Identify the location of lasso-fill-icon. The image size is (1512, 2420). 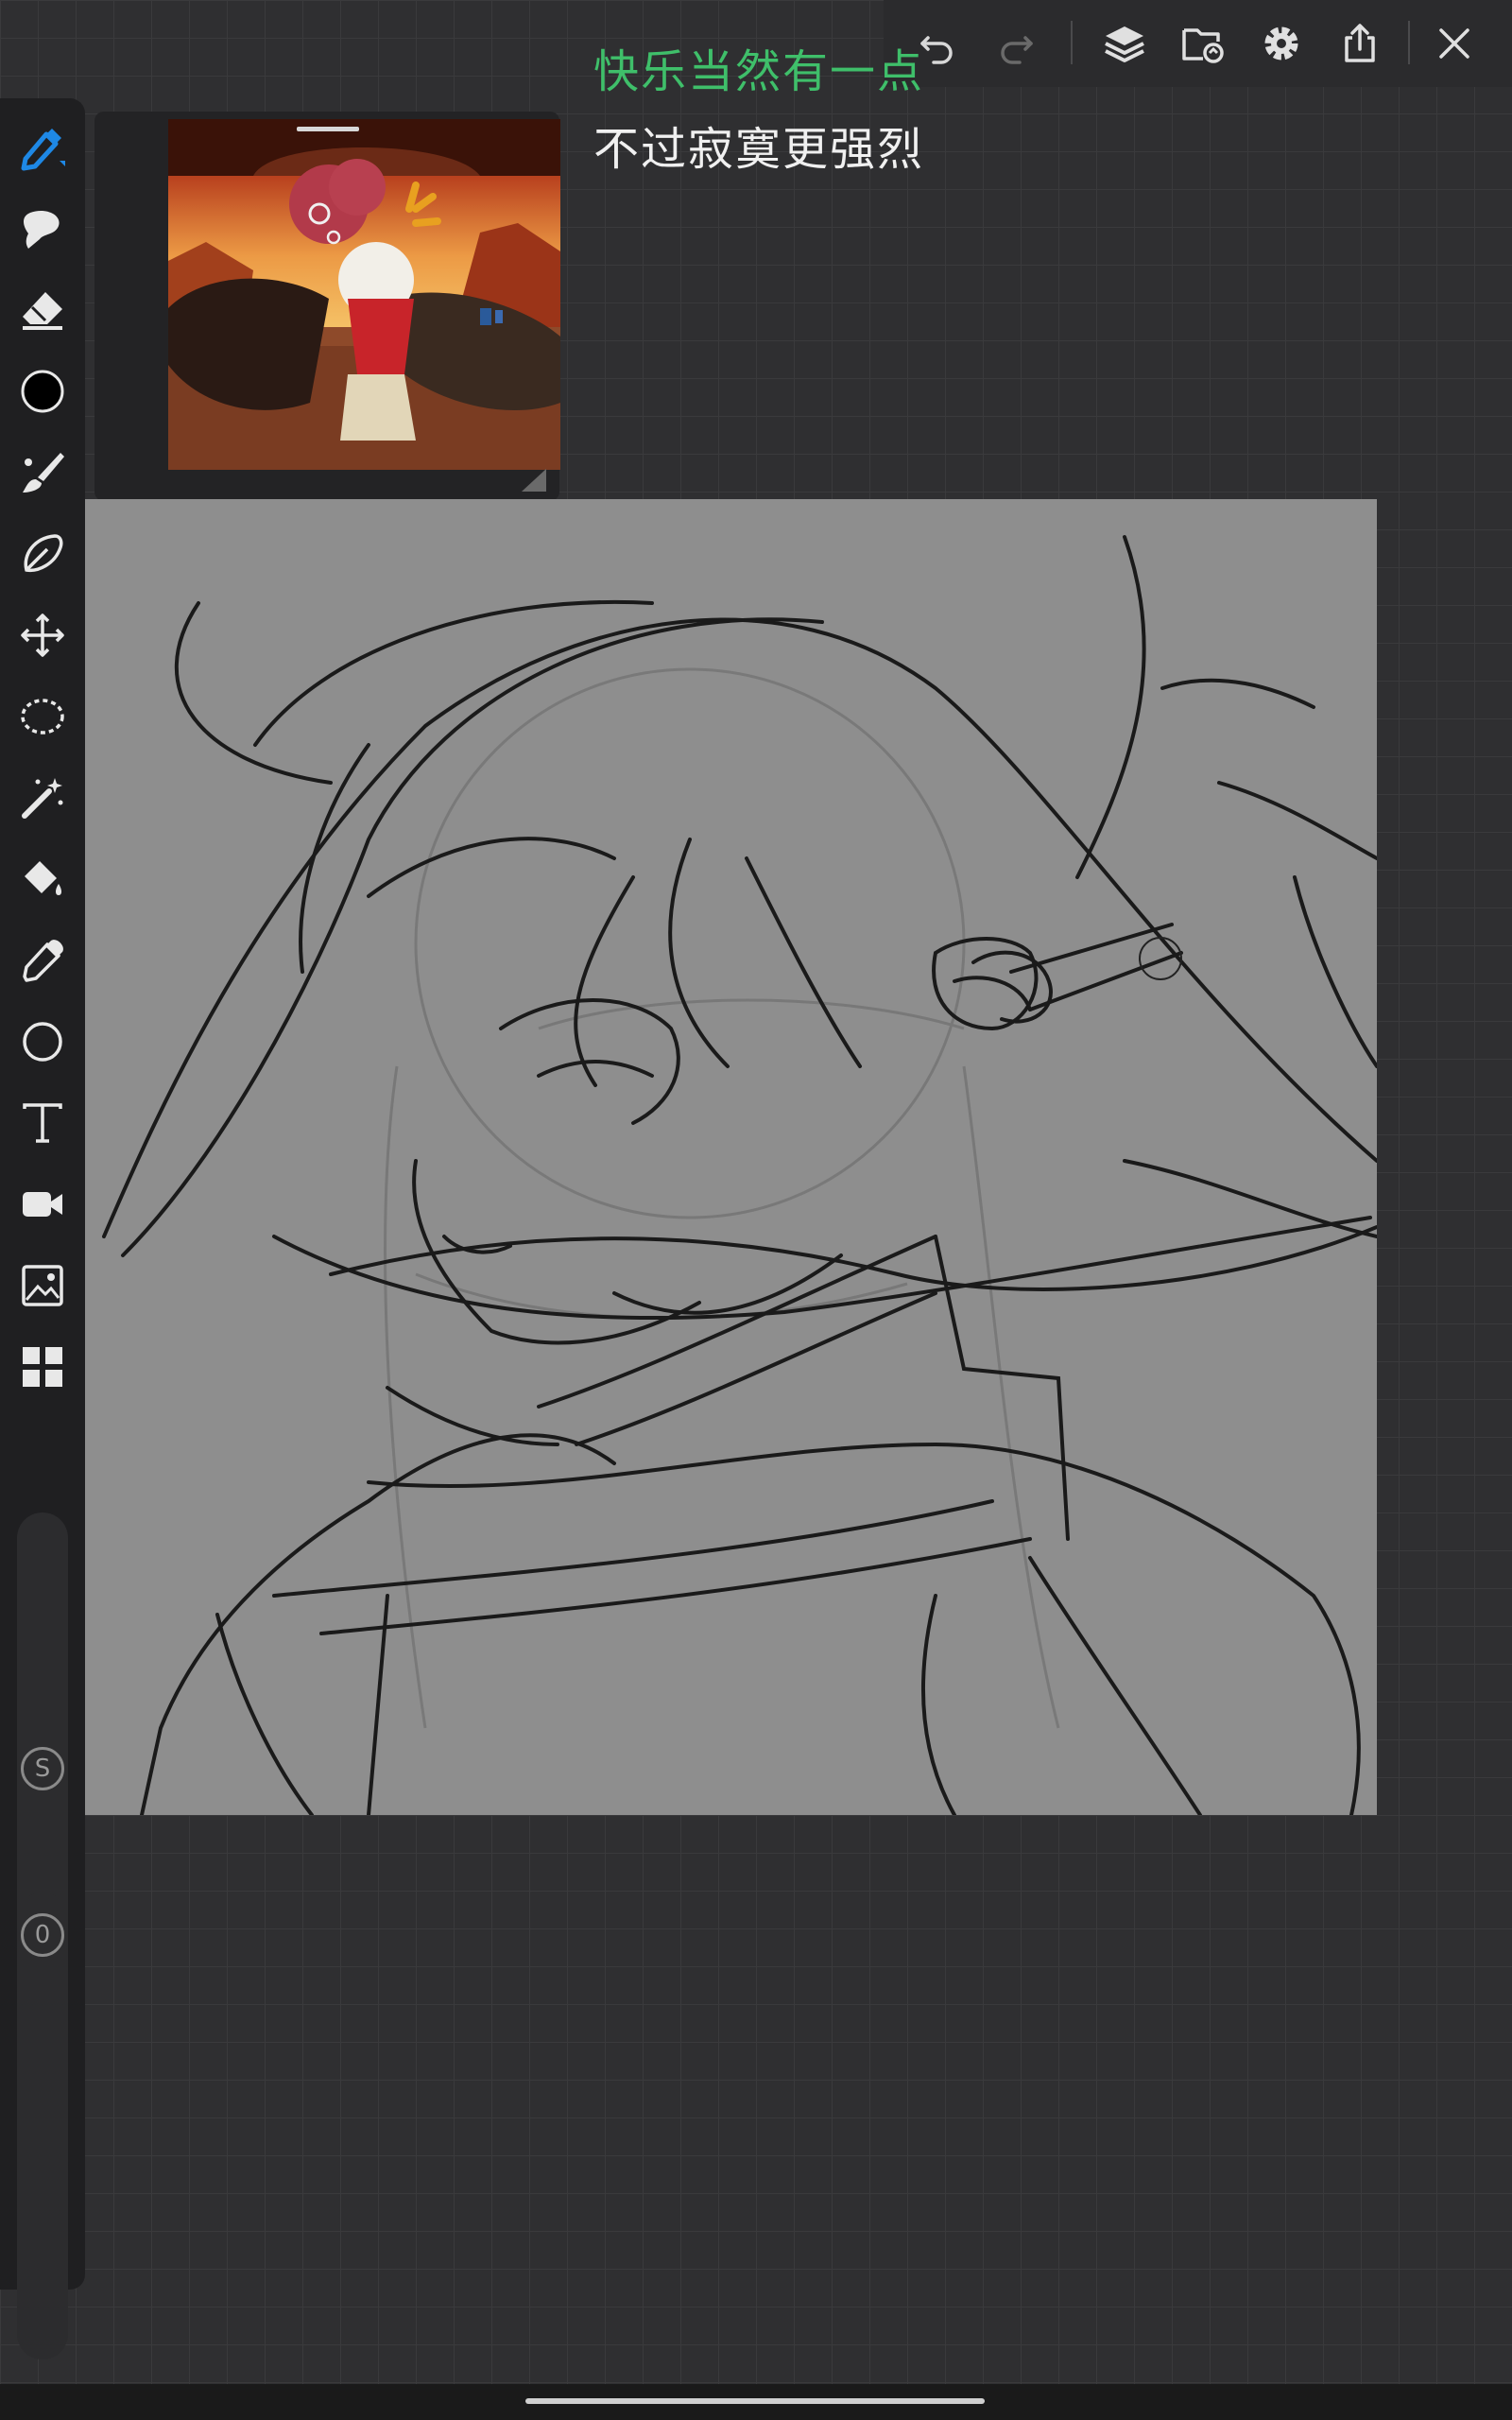
(43, 553).